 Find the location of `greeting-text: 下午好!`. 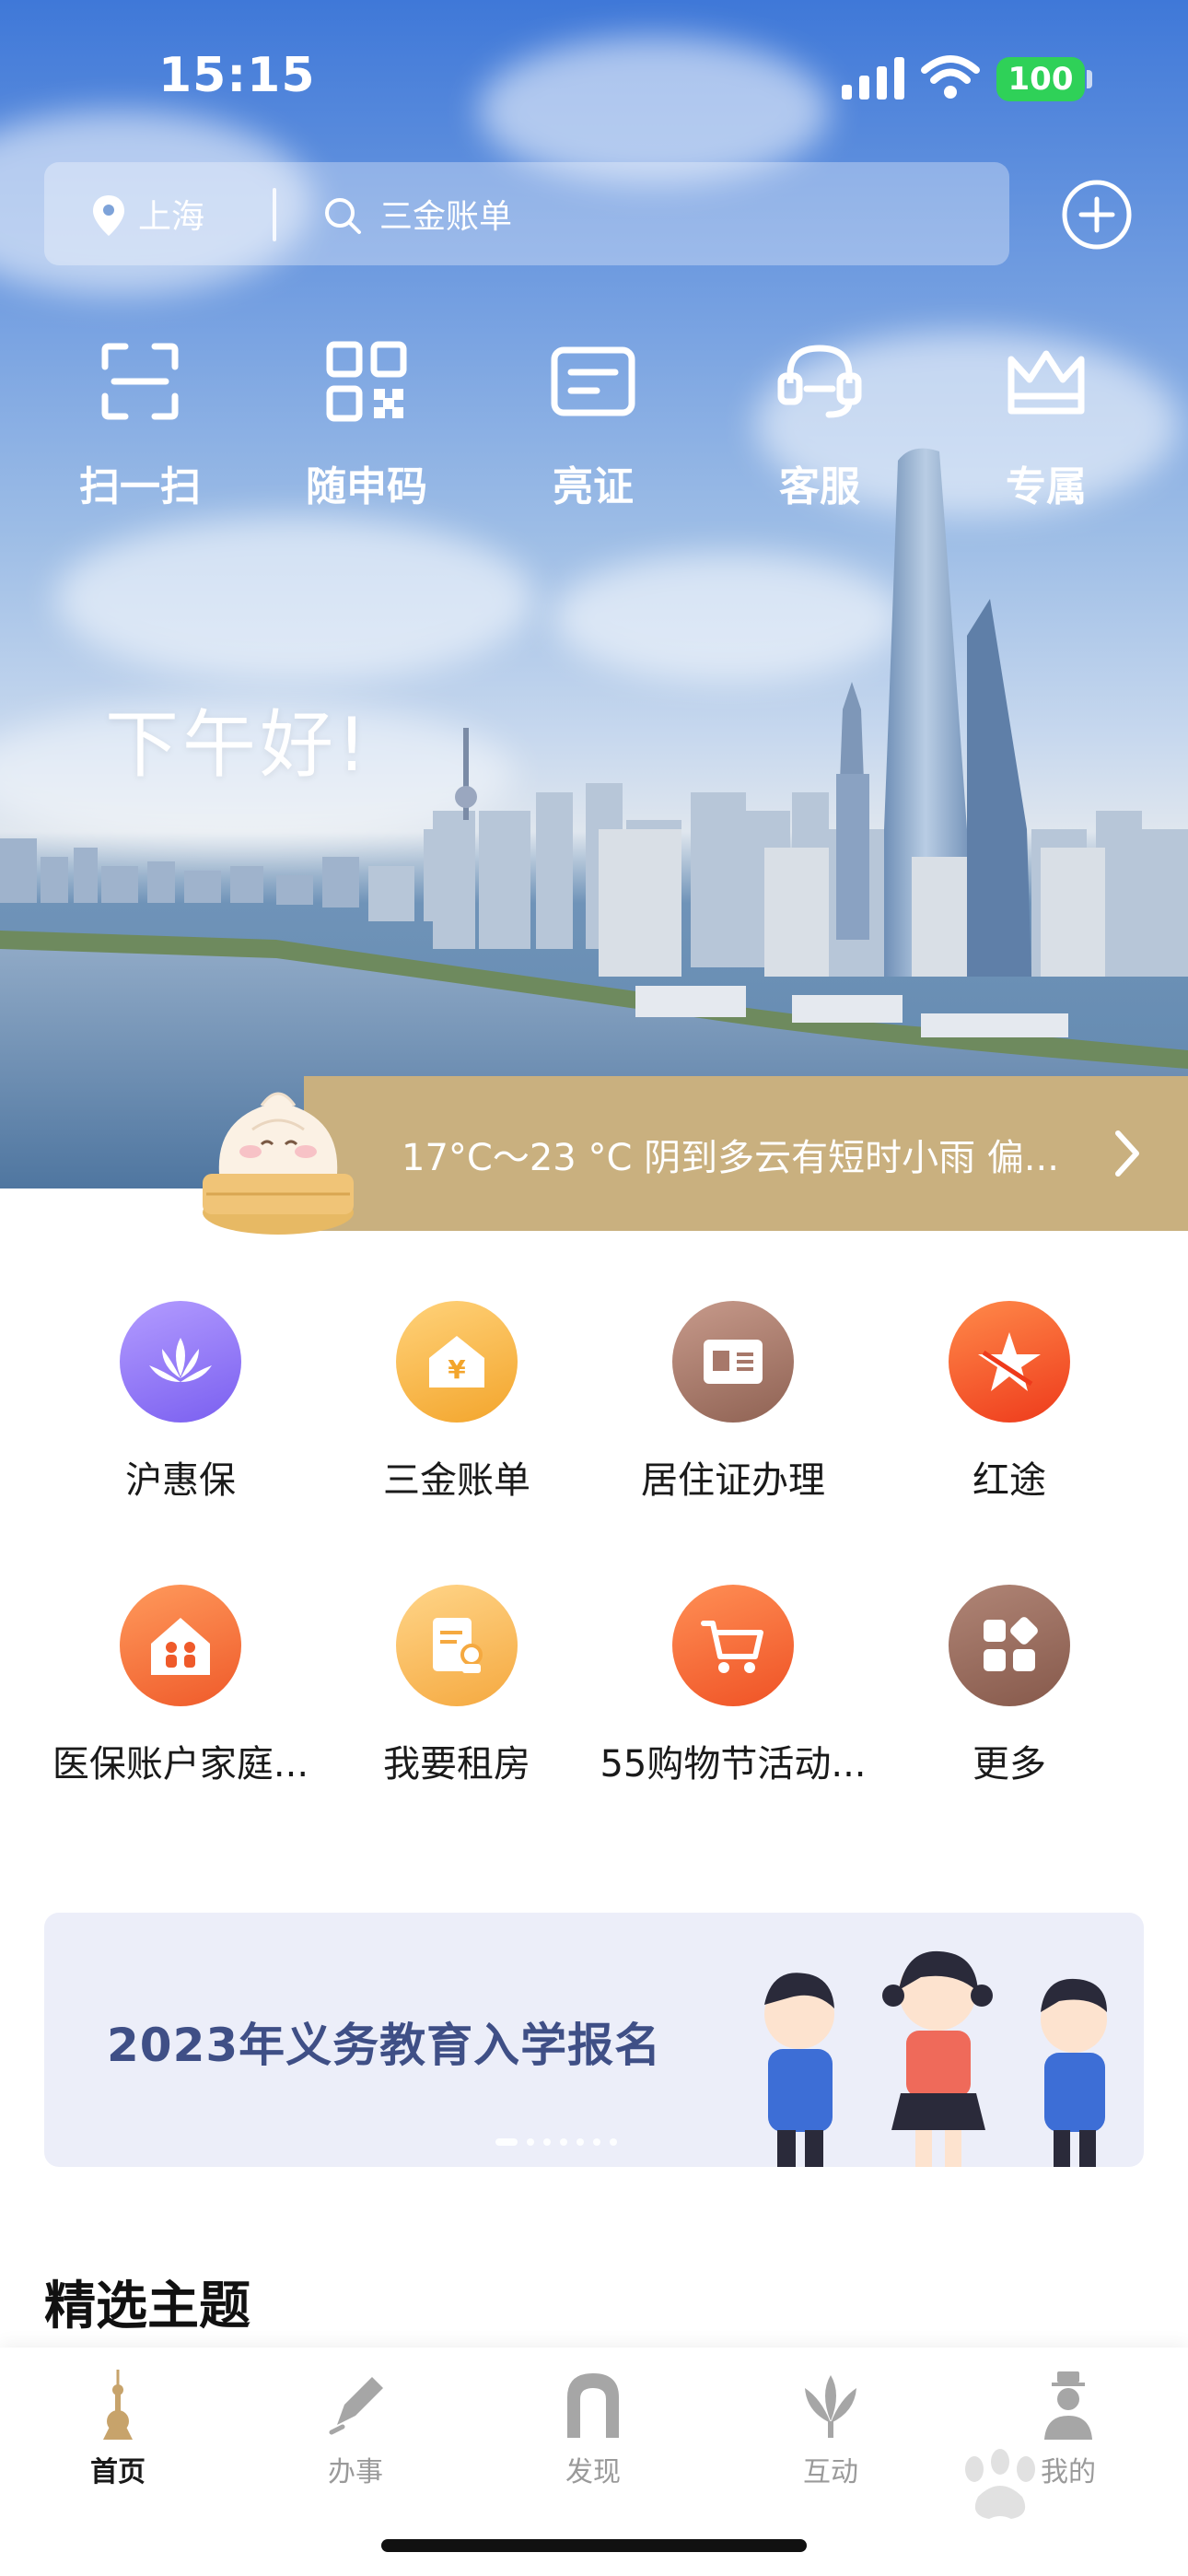

greeting-text: 下午好! is located at coordinates (238, 745).